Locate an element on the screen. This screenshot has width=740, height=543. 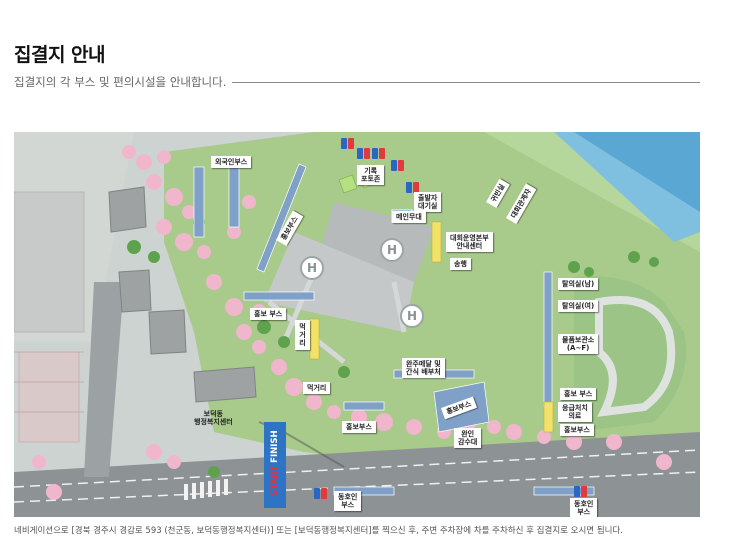
label-club-booth-right: 동호인 부스 is located at coordinates (584, 507).